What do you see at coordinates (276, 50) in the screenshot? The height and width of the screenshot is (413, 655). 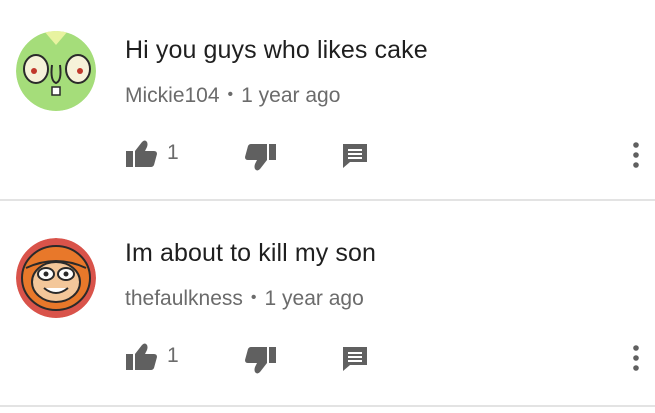 I see `comment-text: Hi you guys who likes cake` at bounding box center [276, 50].